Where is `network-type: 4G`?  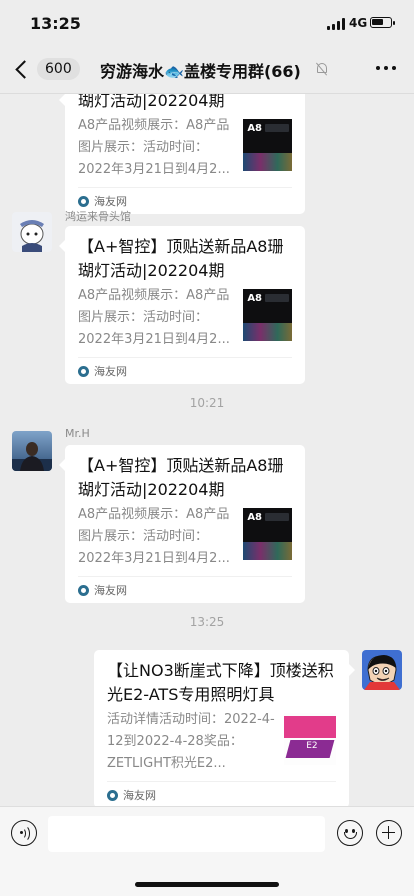
network-type: 4G is located at coordinates (358, 23).